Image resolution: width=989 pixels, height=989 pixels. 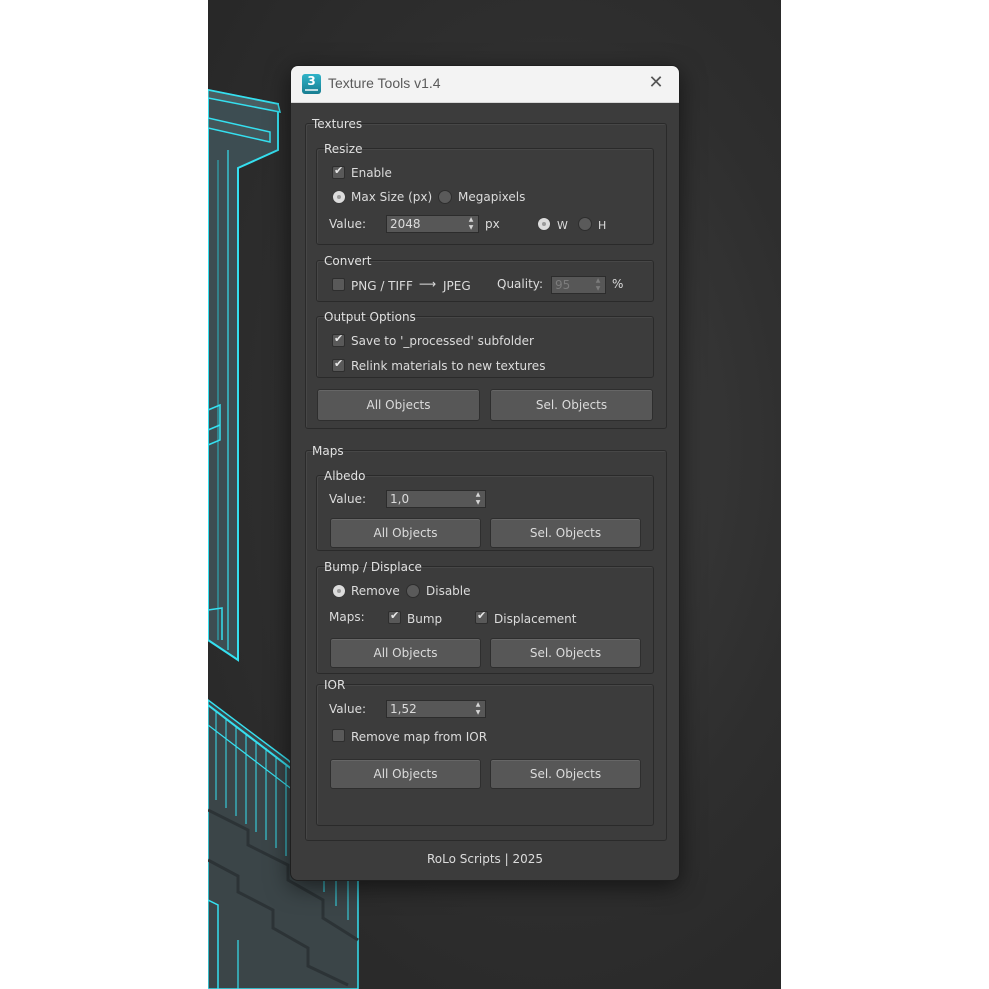 I want to click on resize-value-label: Value:, so click(x=347, y=224).